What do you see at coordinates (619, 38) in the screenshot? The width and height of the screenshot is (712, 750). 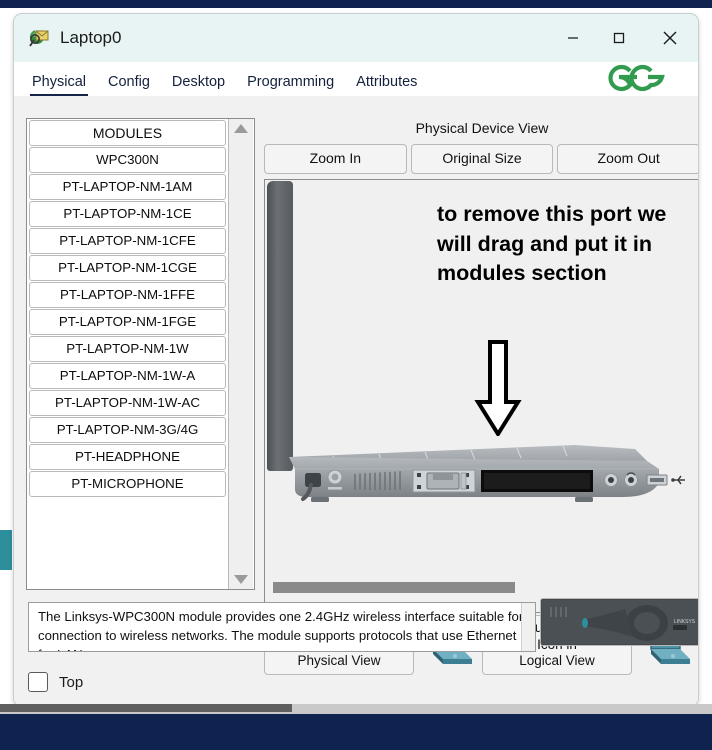 I see `maximize-button` at bounding box center [619, 38].